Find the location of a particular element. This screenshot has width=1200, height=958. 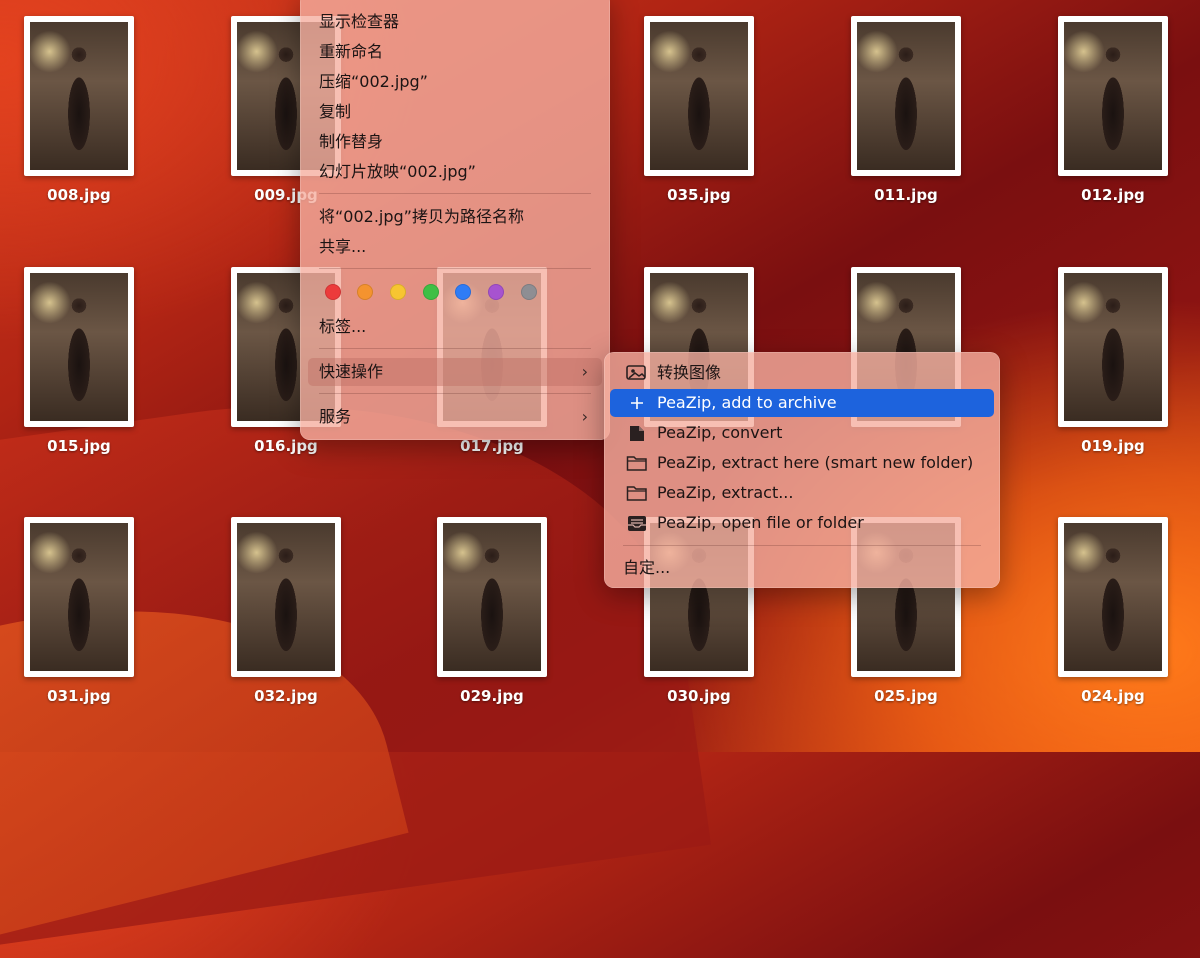

quick-action-label: PeaZip, open file or folder is located at coordinates (760, 522).